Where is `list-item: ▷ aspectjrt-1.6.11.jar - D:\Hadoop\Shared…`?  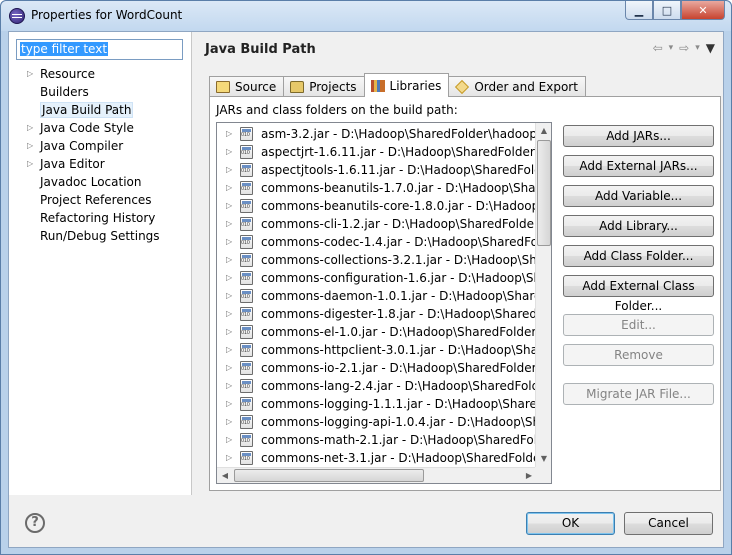 list-item: ▷ aspectjrt-1.6.11.jar - D:\Hadoop\Shared… is located at coordinates (377, 152).